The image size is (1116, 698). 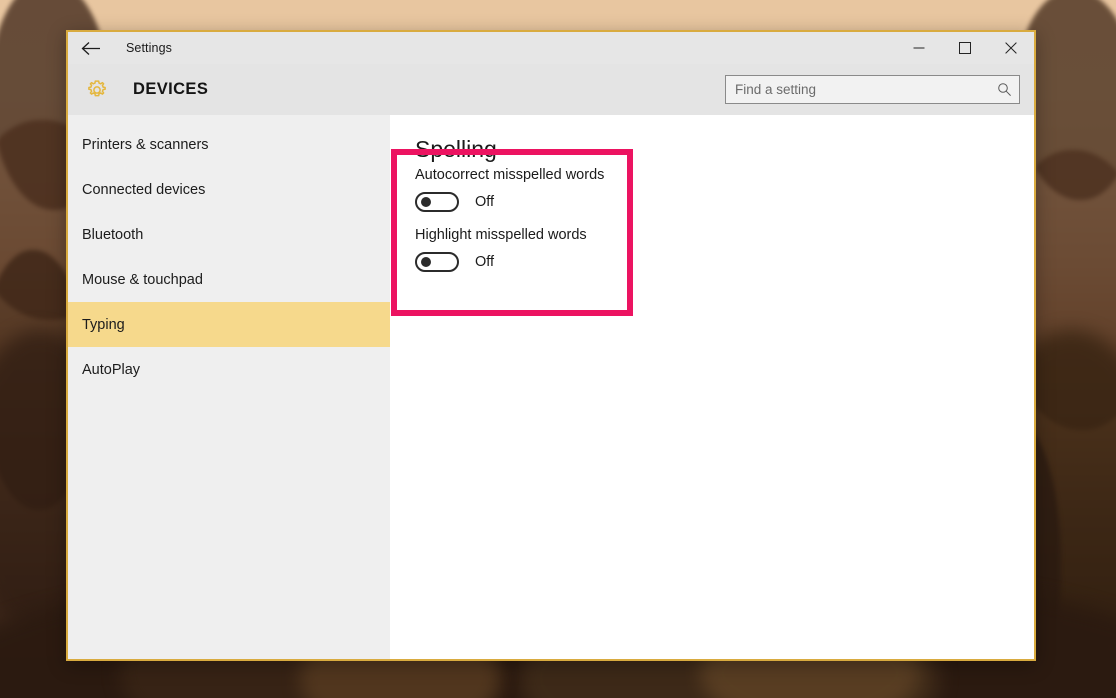 What do you see at coordinates (229, 324) in the screenshot?
I see `sidebar-item-typing: Typing` at bounding box center [229, 324].